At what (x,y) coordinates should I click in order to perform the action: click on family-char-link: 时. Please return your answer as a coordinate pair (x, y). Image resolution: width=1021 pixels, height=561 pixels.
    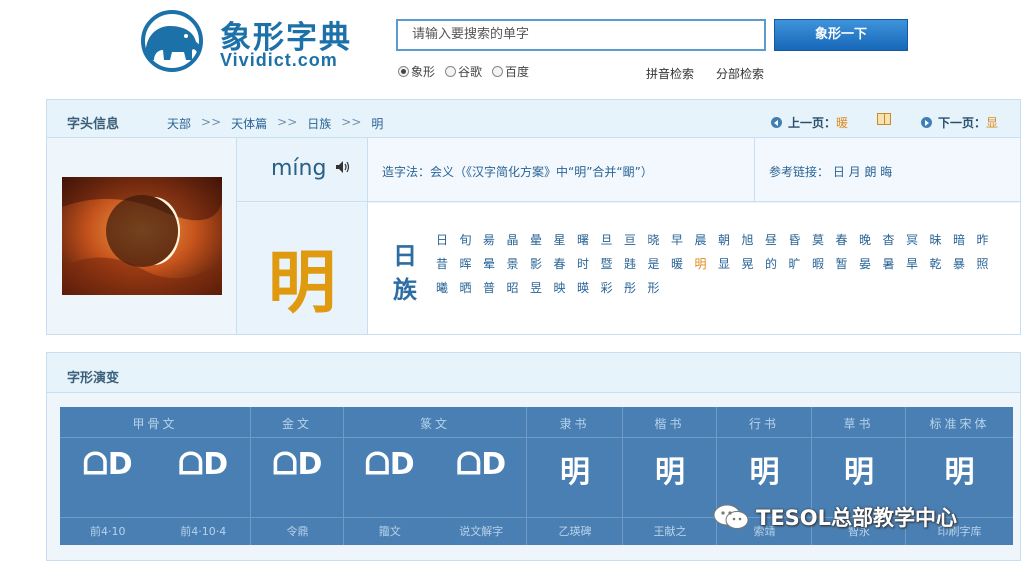
    Looking at the image, I should click on (589, 264).